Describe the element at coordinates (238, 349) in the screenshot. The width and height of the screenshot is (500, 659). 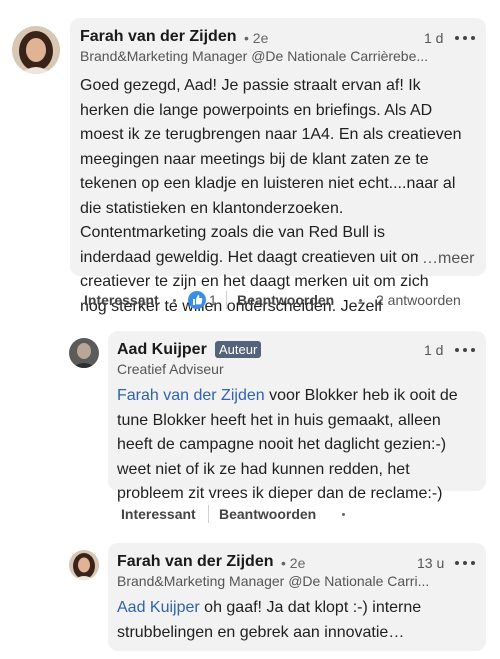
I see `author-badge: Auteur` at that location.